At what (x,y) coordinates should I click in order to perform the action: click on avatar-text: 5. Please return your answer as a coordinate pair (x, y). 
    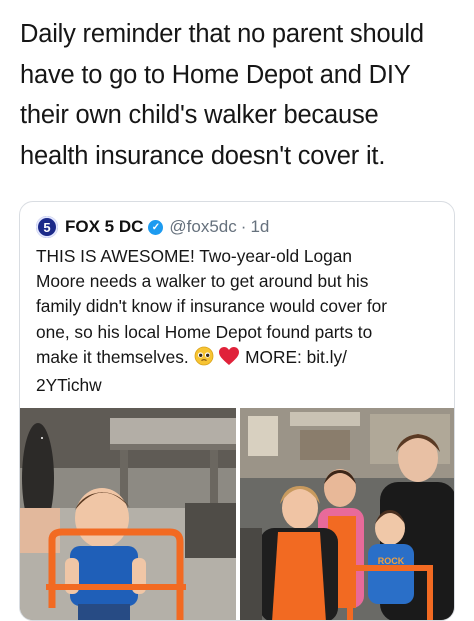
    Looking at the image, I should click on (47, 227).